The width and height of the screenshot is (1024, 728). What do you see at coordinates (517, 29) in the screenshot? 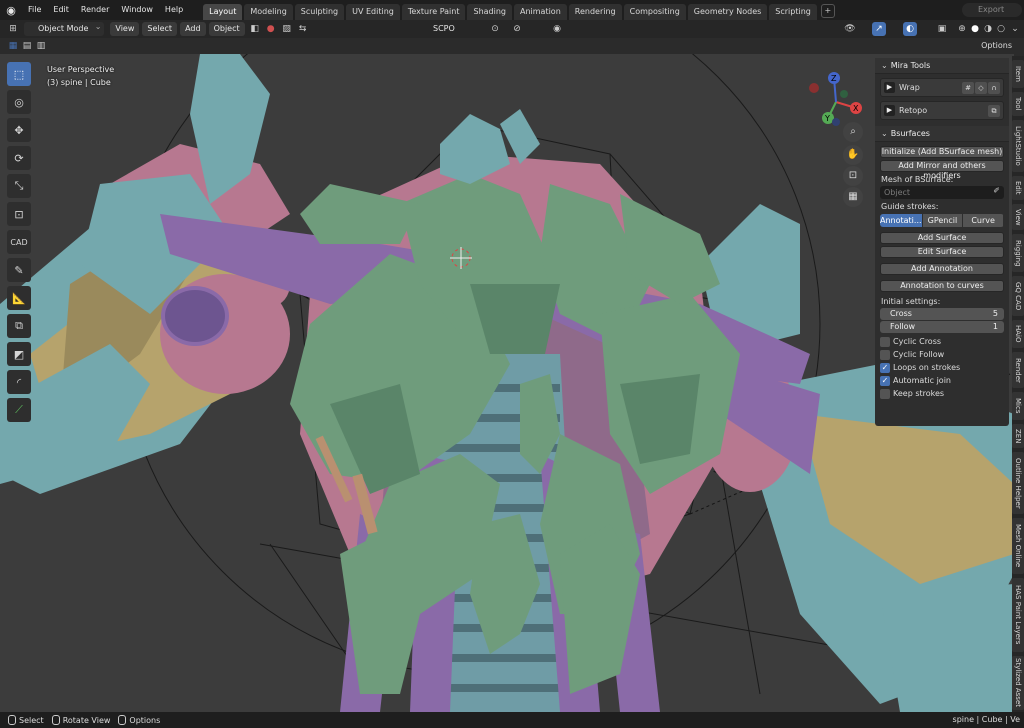
I see `snap-icon: ⊘` at bounding box center [517, 29].